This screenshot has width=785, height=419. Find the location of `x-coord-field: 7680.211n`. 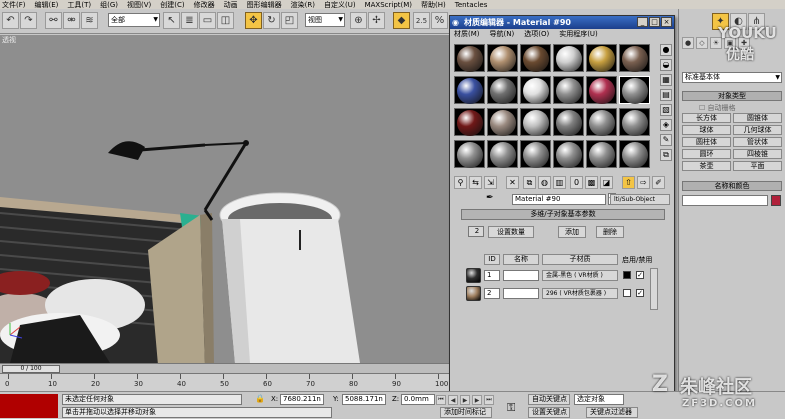

x-coord-field: 7680.211n is located at coordinates (302, 399).